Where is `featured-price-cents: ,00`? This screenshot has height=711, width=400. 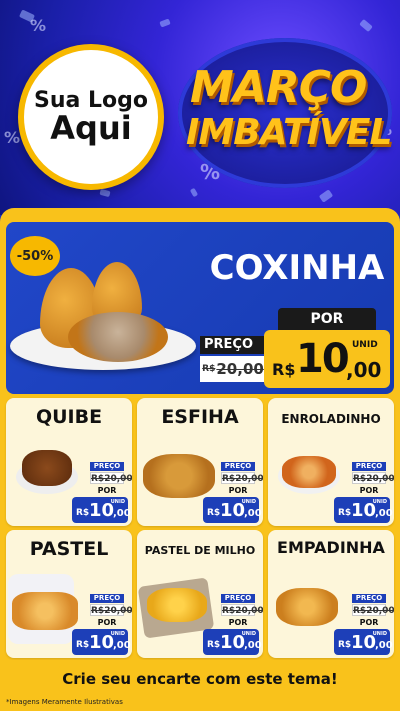 featured-price-cents: ,00 is located at coordinates (364, 370).